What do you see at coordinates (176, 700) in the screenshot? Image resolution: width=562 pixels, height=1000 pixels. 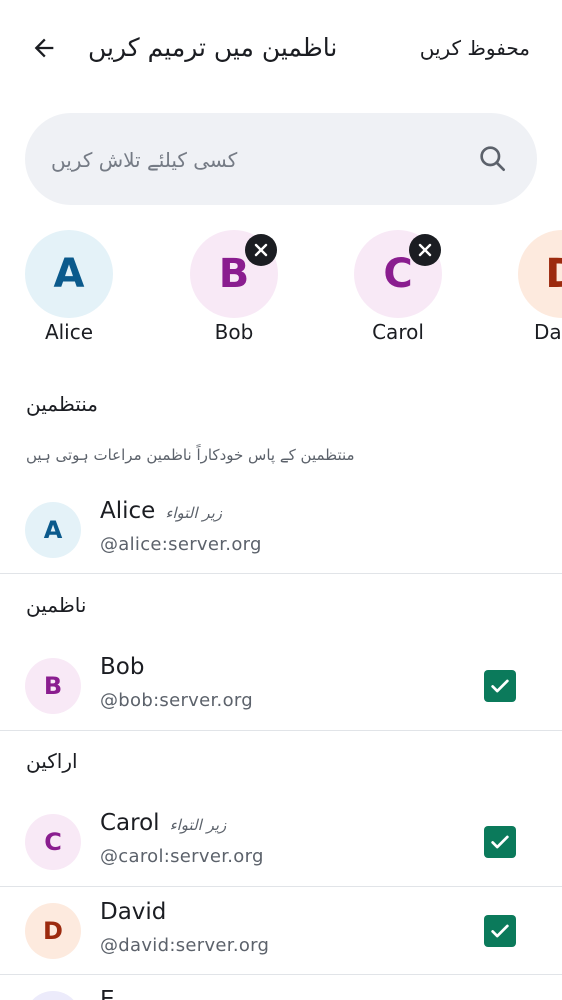 I see `member-user-id: @bob:server.org` at bounding box center [176, 700].